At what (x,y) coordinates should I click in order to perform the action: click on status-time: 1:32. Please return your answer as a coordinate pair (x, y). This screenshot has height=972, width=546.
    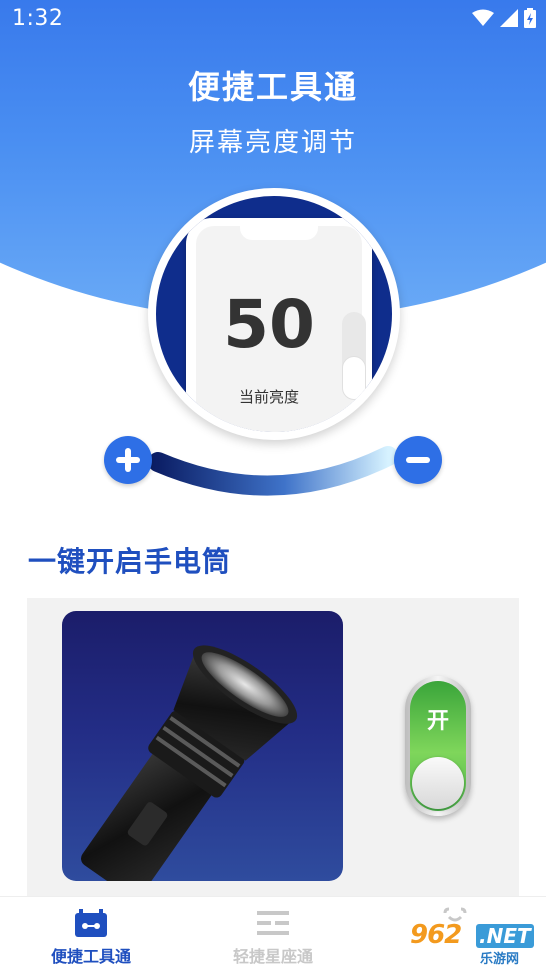
    Looking at the image, I should click on (38, 18).